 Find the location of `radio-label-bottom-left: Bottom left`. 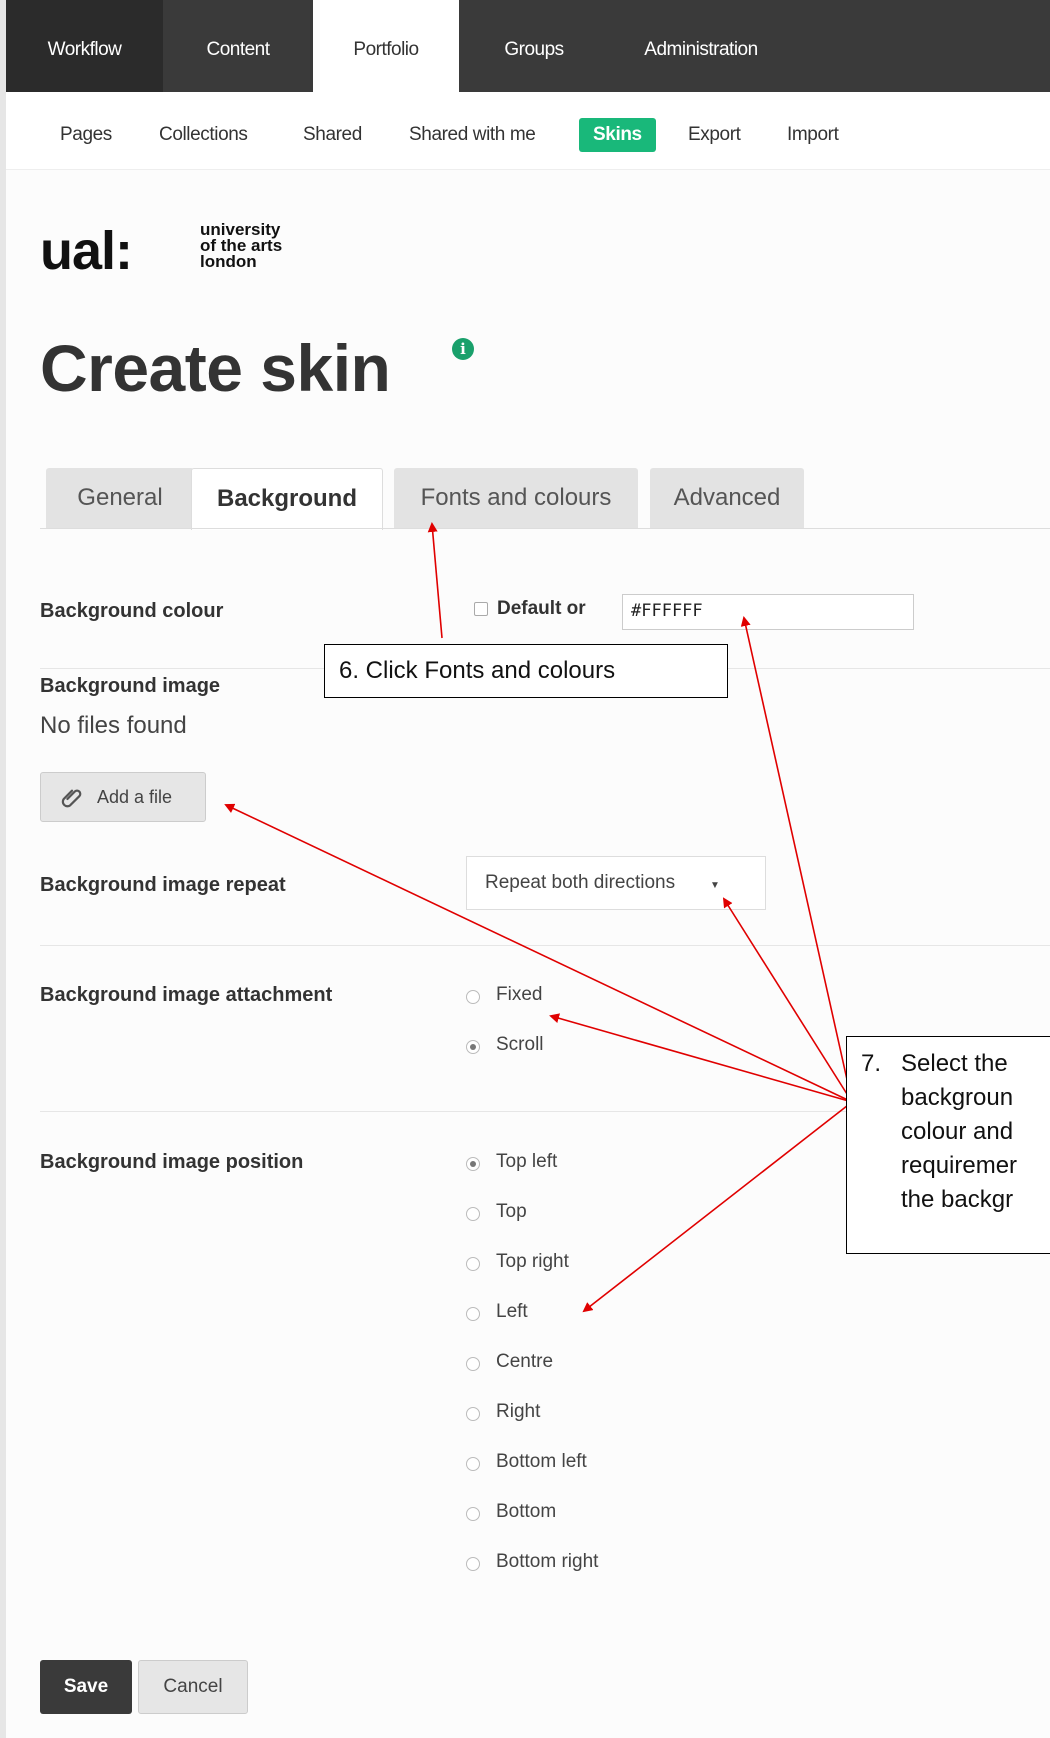

radio-label-bottom-left: Bottom left is located at coordinates (541, 1461).